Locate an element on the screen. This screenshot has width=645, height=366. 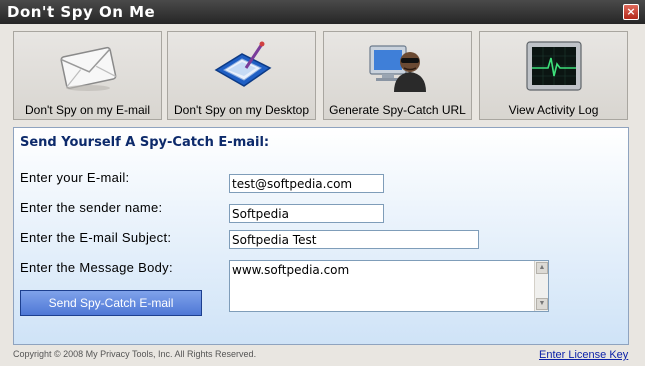
sender-name-field is located at coordinates (306, 213).